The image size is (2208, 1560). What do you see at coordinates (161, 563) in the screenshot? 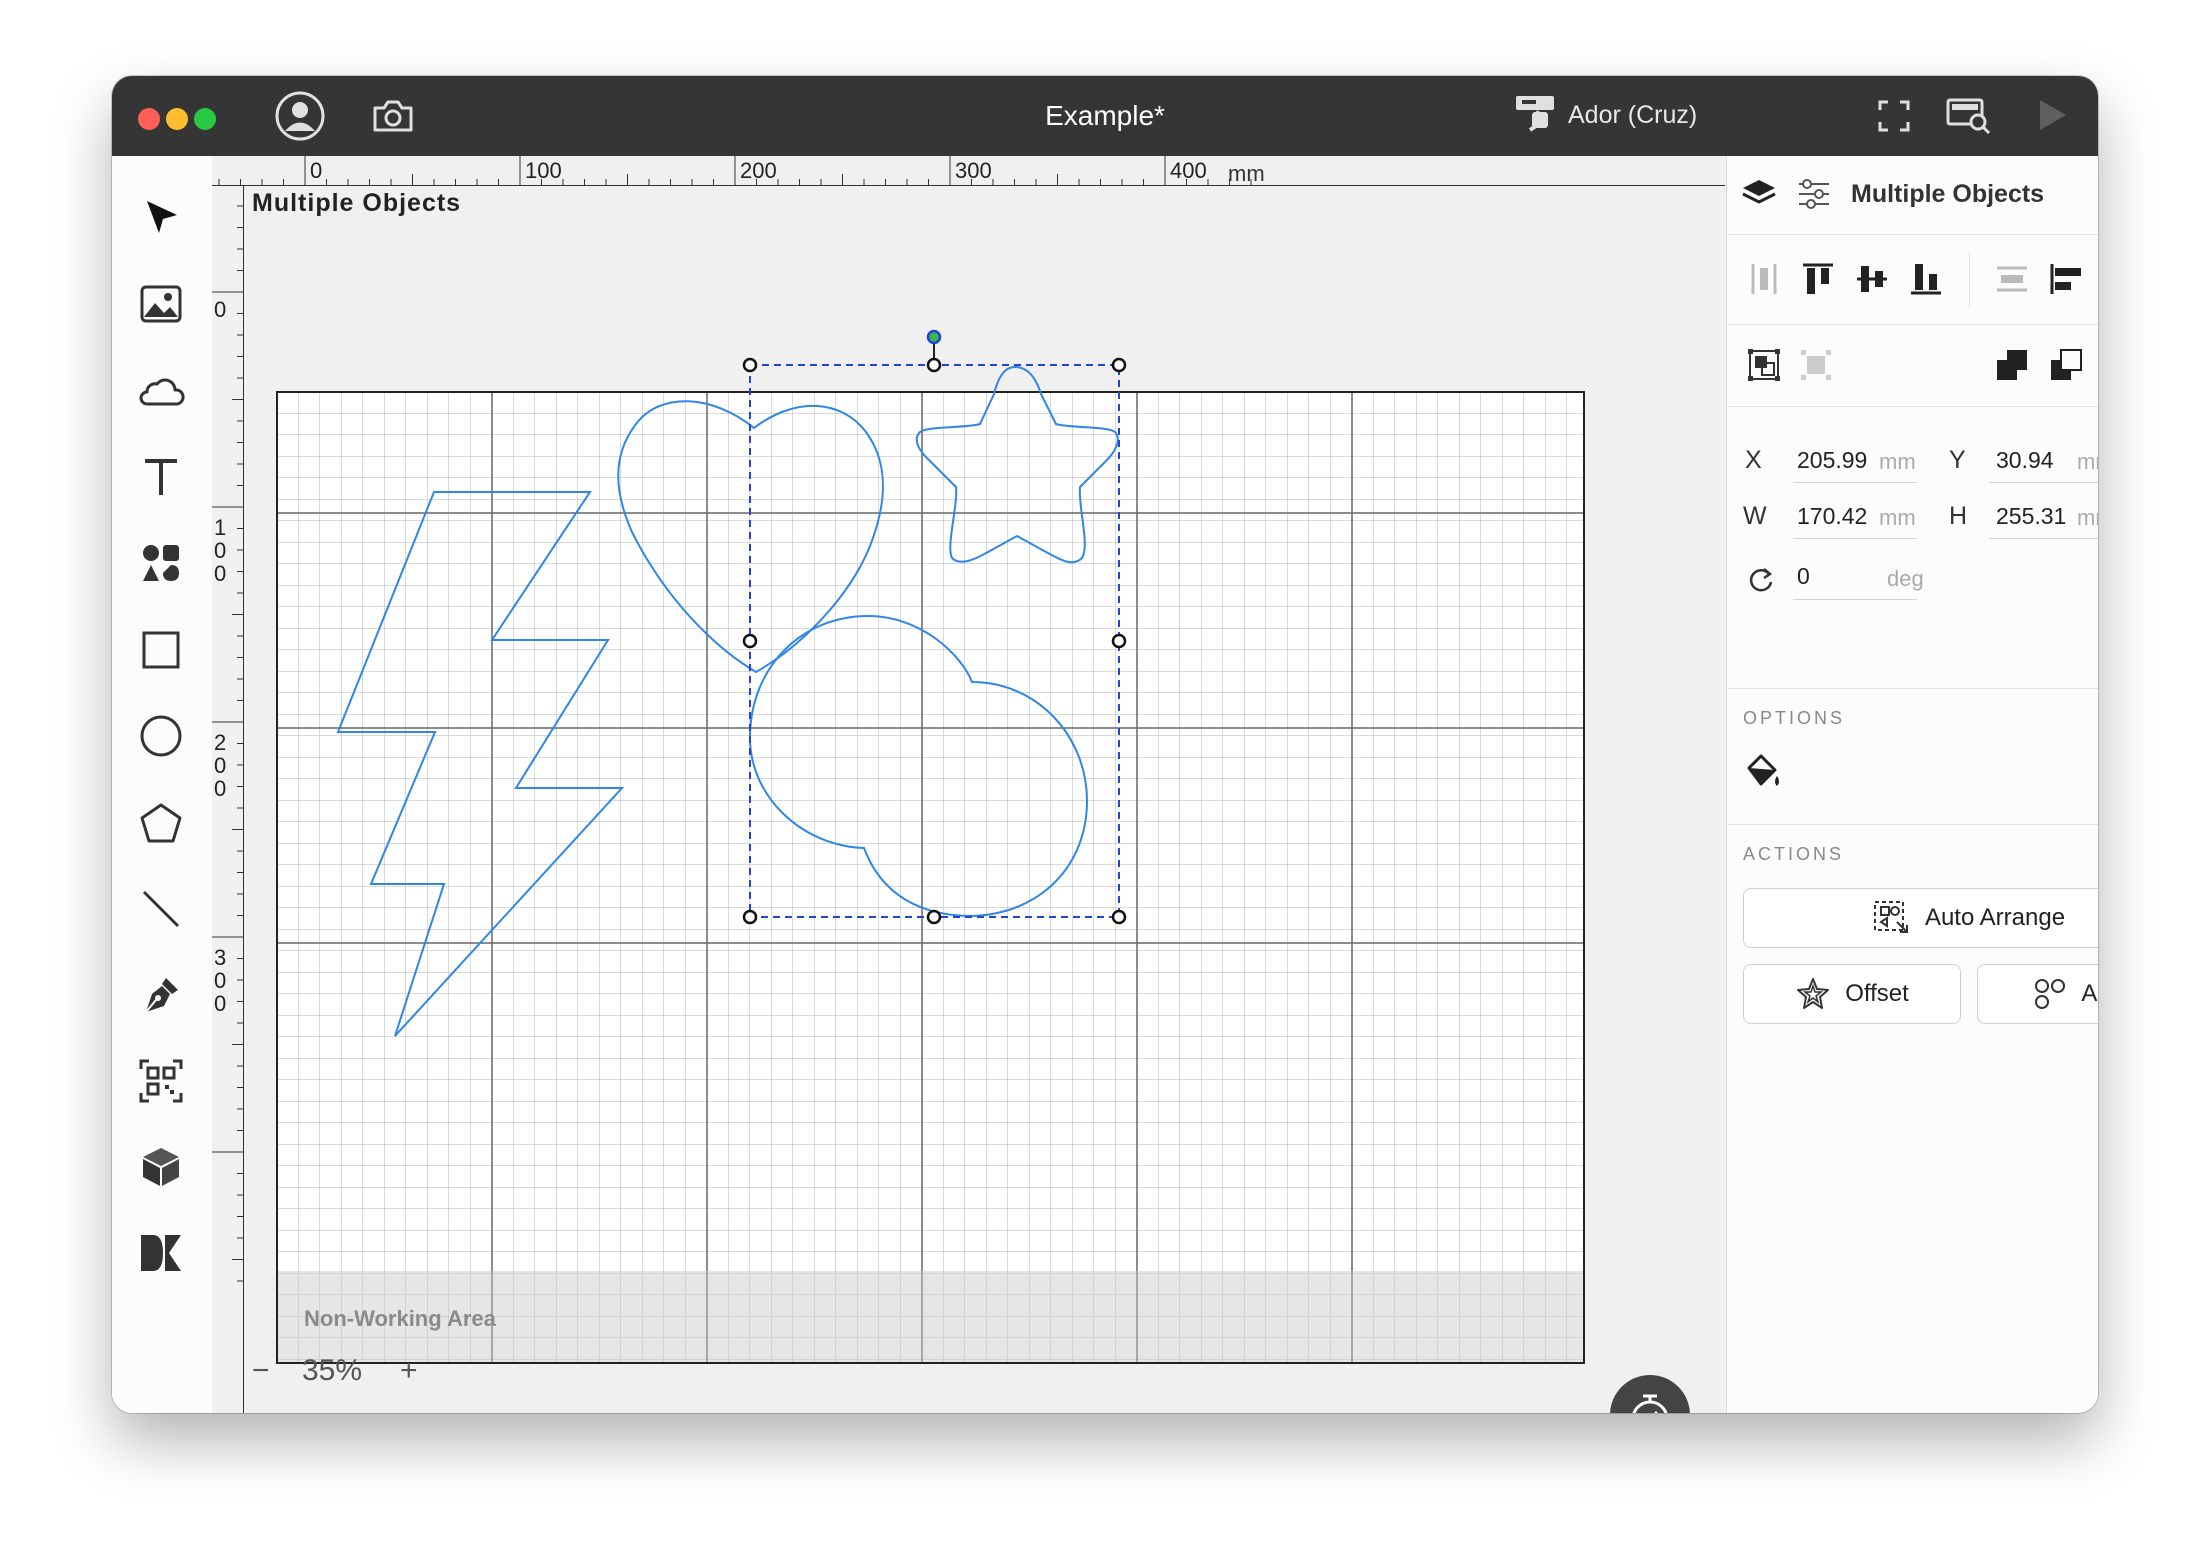
I see `shapes-icon` at bounding box center [161, 563].